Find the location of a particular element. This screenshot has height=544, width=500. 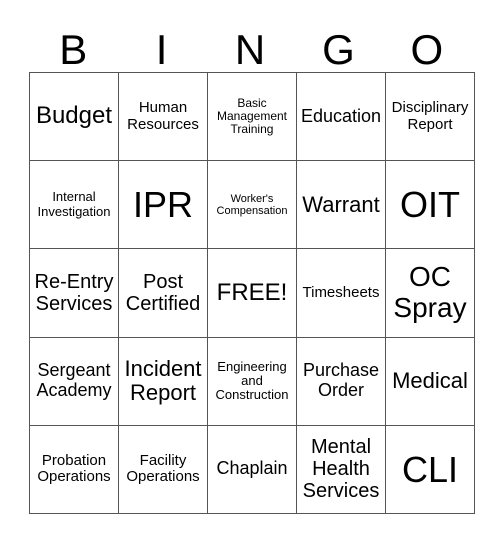

header-letter-i: I is located at coordinates (161, 49).